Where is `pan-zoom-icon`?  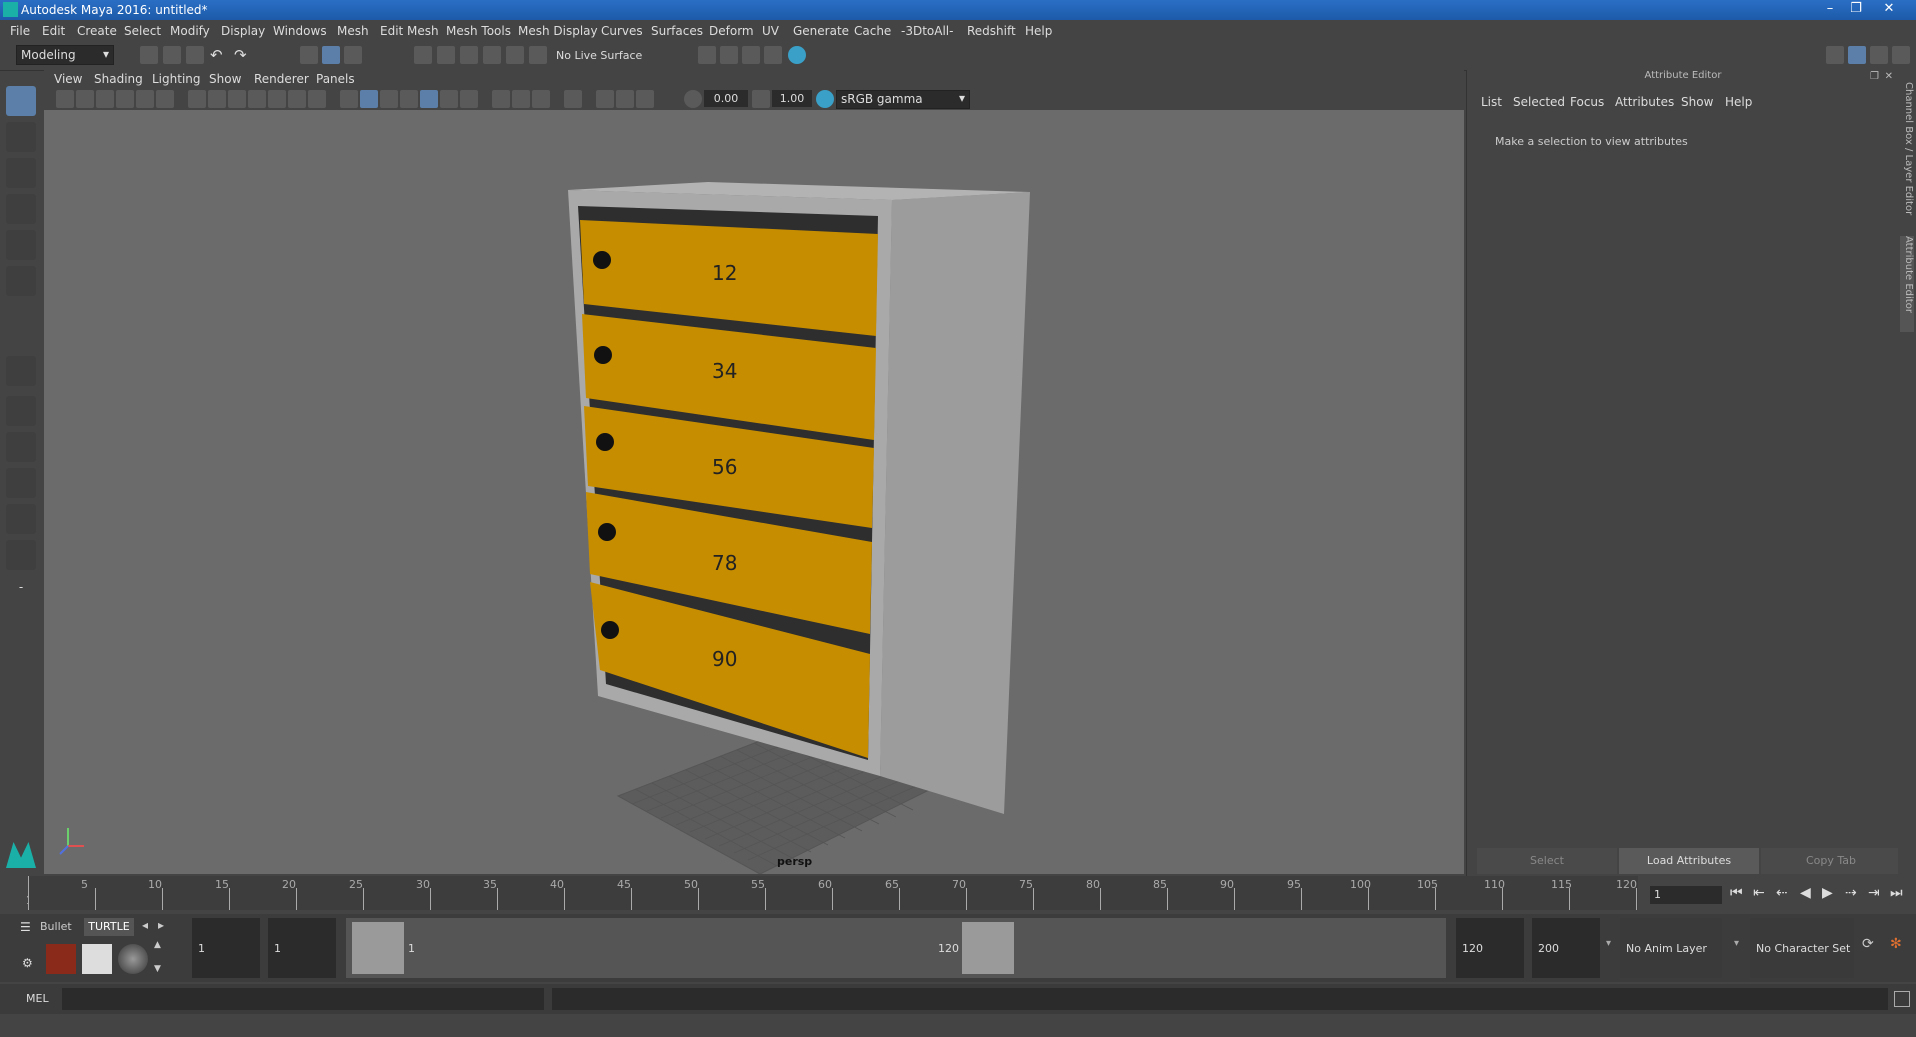
pan-zoom-icon is located at coordinates (645, 99).